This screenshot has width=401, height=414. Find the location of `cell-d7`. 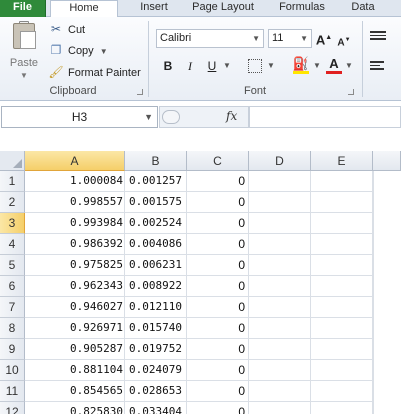

cell-d7 is located at coordinates (280, 307).